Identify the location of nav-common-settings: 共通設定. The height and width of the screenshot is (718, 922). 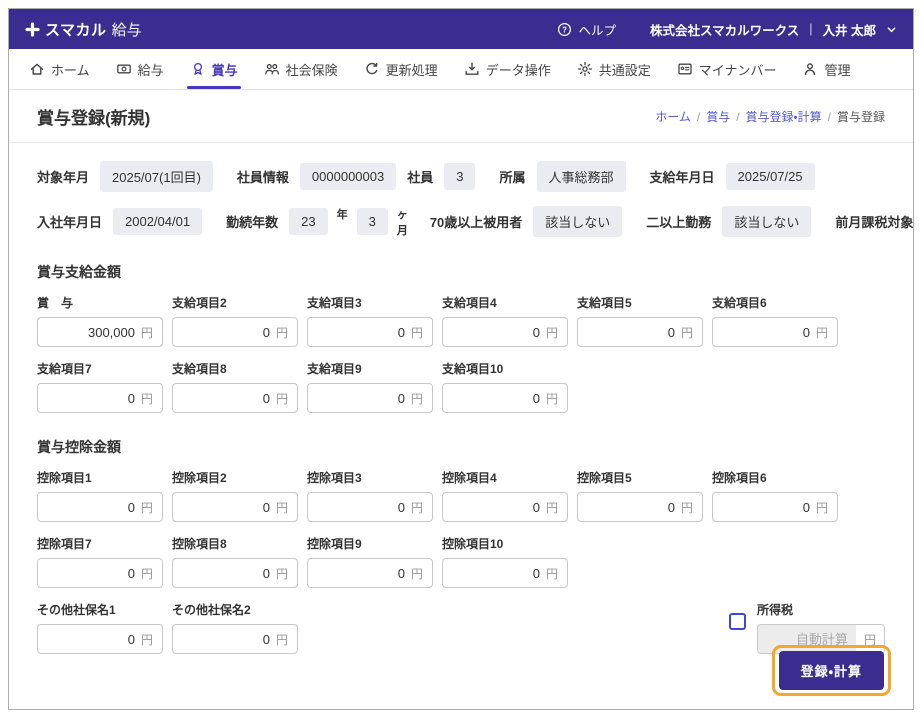
(614, 69).